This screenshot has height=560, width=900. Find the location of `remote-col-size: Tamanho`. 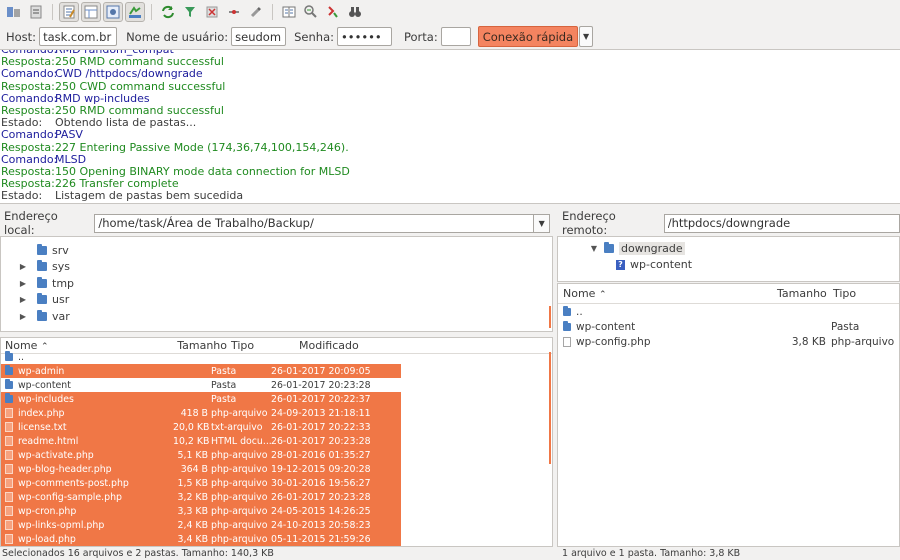

remote-col-size: Tamanho is located at coordinates (803, 293).